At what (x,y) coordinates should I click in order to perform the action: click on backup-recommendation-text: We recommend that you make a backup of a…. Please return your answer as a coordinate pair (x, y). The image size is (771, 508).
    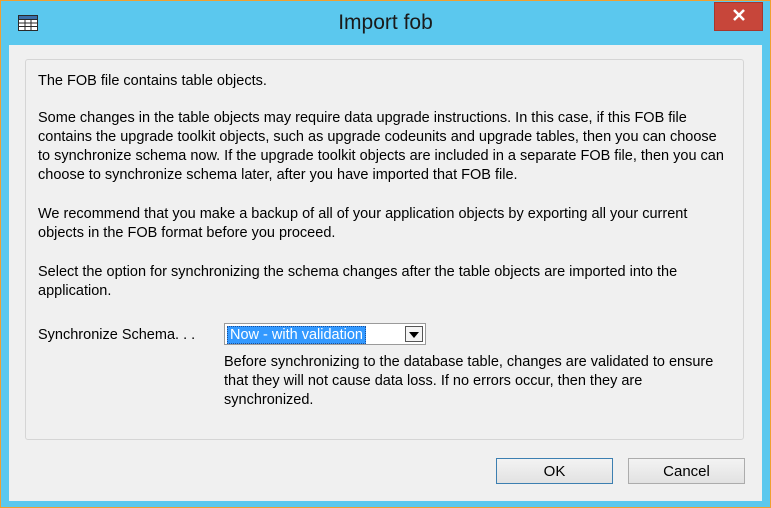
    Looking at the image, I should click on (363, 223).